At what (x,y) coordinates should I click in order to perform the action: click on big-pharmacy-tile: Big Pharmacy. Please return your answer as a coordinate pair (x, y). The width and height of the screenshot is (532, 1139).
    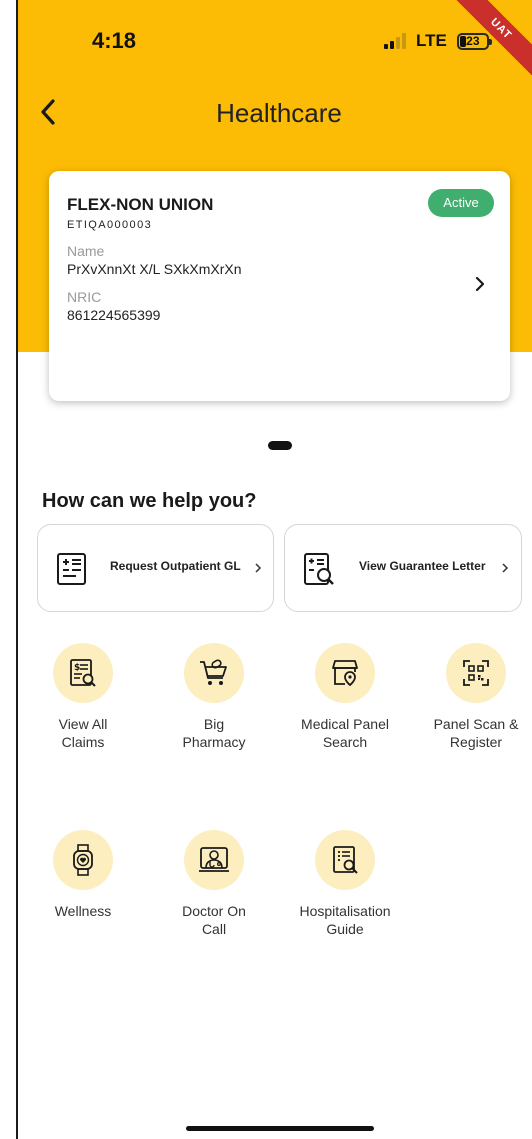
    Looking at the image, I should click on (214, 697).